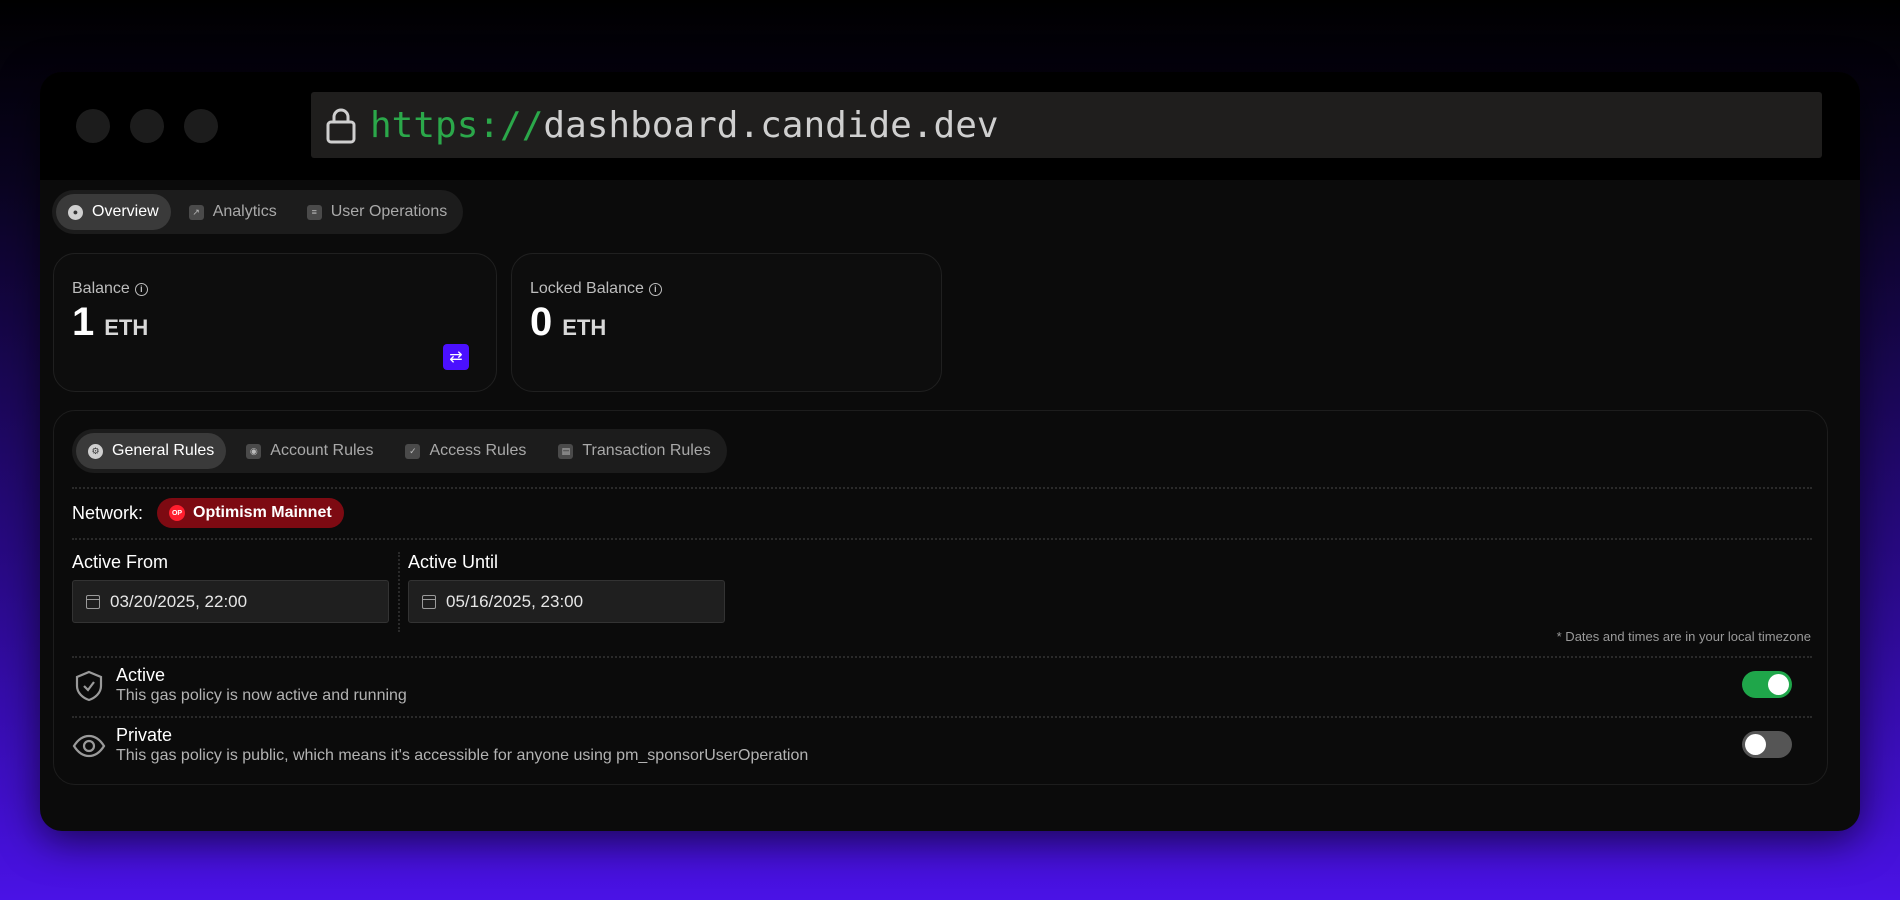 The image size is (1900, 900). Describe the element at coordinates (587, 288) in the screenshot. I see `locked-balance-label-text: Locked Balance` at that location.